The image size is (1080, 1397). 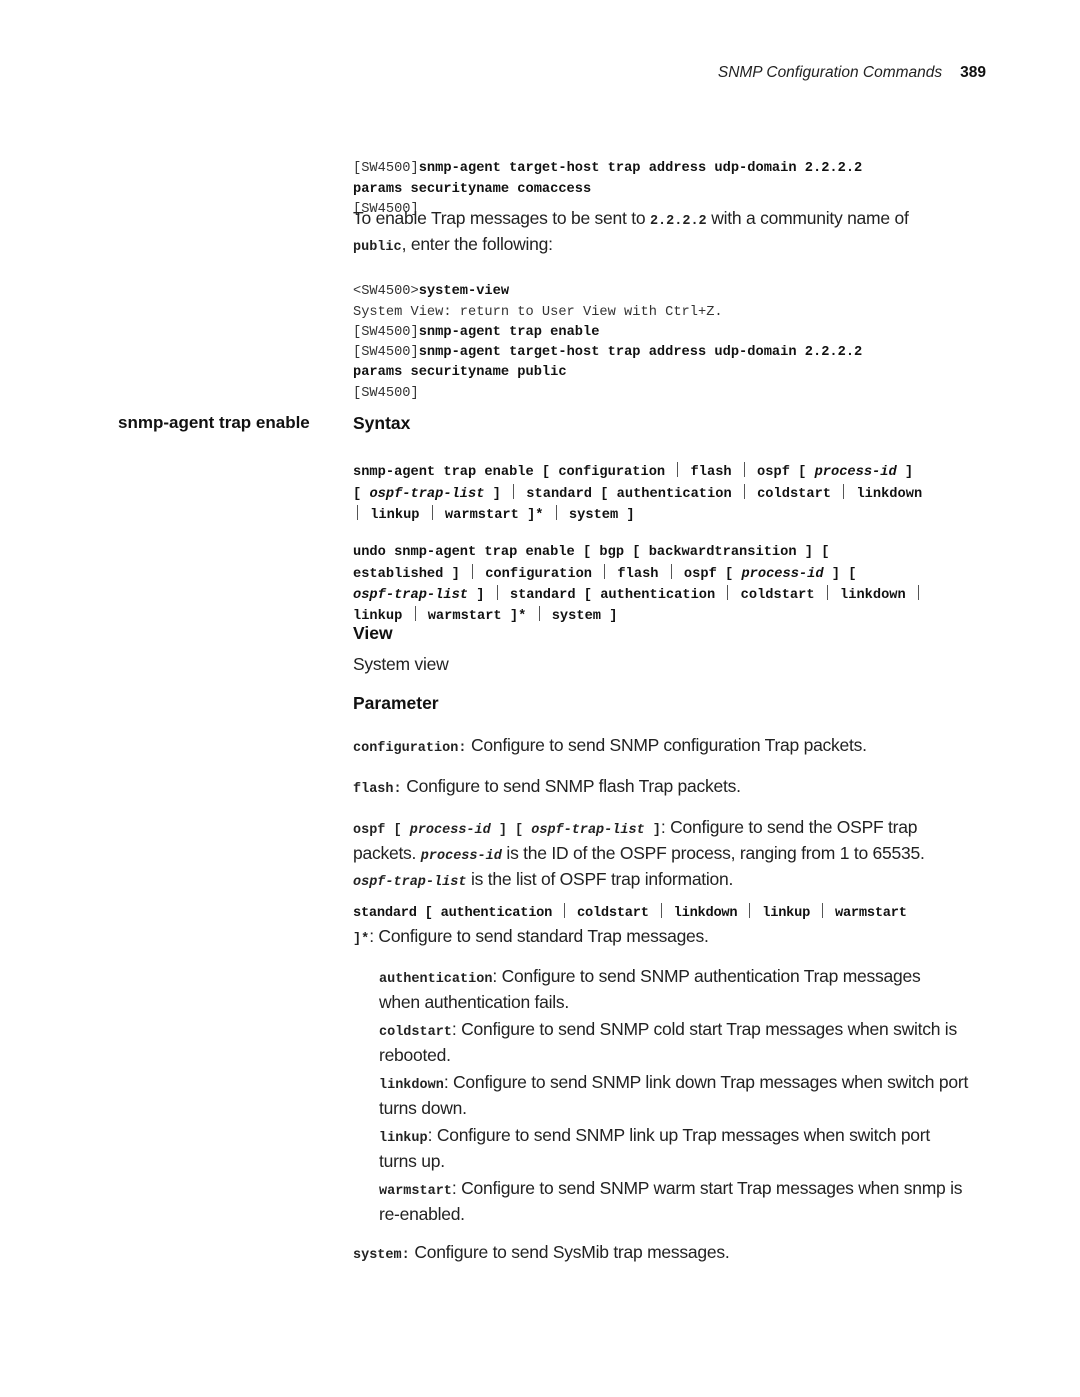 What do you see at coordinates (973, 72) in the screenshot?
I see `page-number: 389` at bounding box center [973, 72].